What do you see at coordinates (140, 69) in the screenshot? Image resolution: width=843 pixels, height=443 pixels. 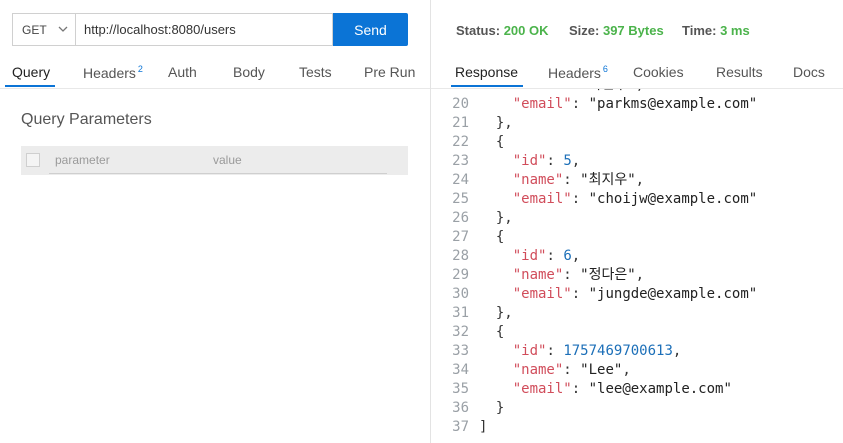 I see `headers-count-badge: 2` at bounding box center [140, 69].